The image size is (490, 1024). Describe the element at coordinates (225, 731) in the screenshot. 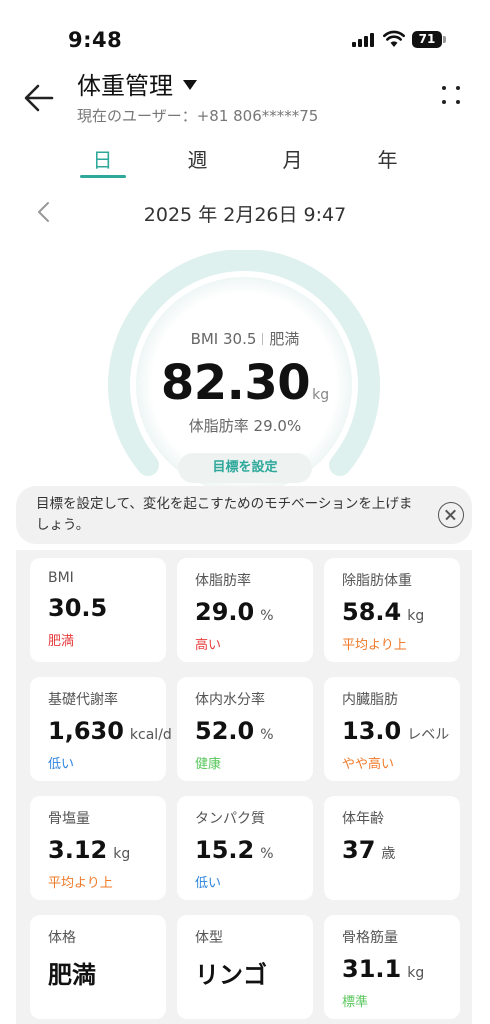

I see `metric-value: 52.0` at that location.